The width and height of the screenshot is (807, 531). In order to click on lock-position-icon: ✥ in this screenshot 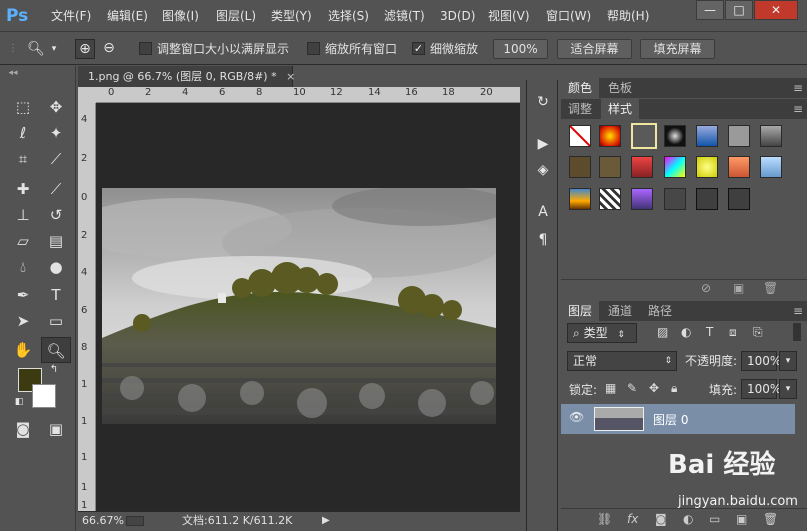, I will do `click(654, 388)`.